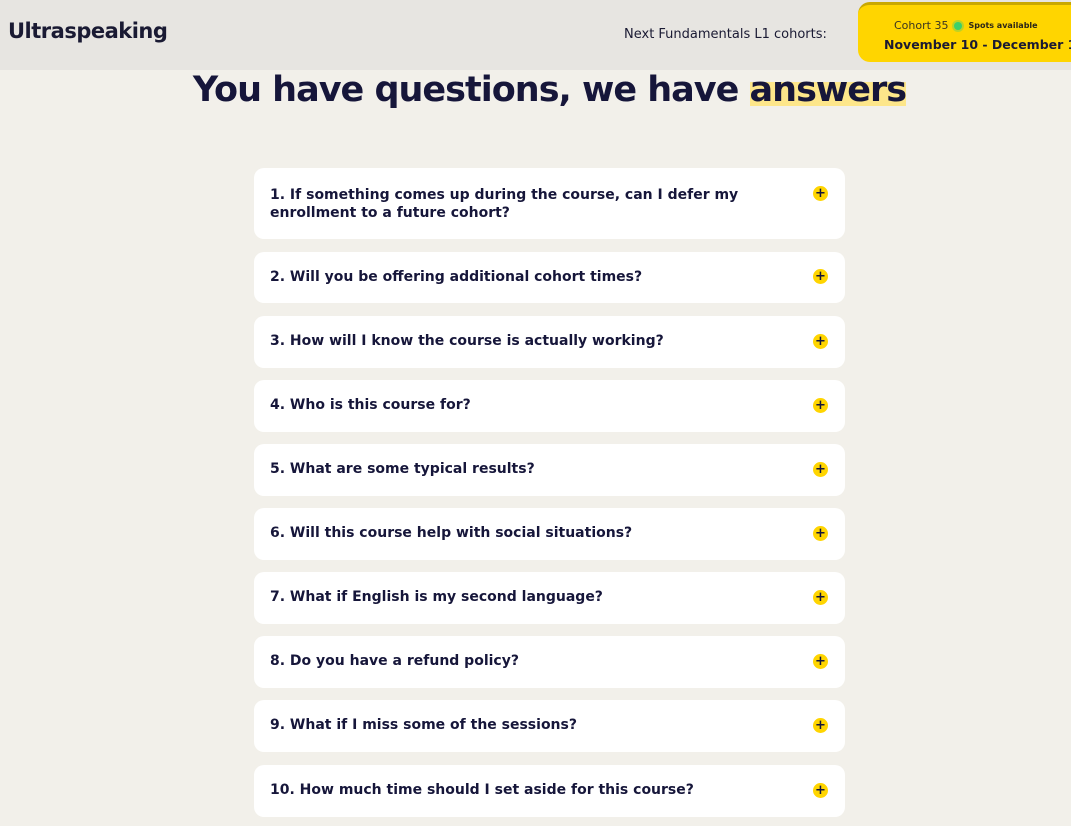  Describe the element at coordinates (549, 662) in the screenshot. I see `faq-item: 8. Do you have a refund policy? +` at that location.